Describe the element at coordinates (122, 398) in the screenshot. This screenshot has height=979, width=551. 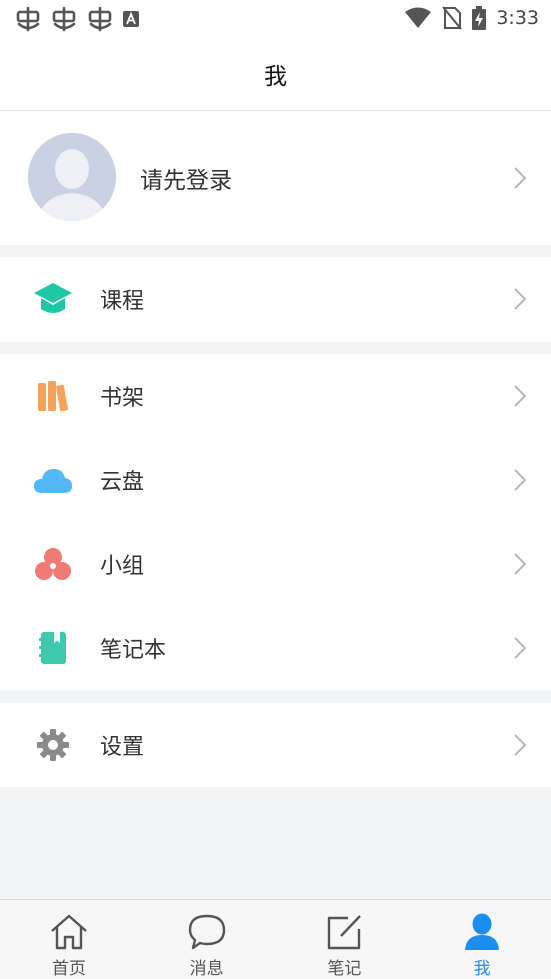
I see `menu-item-label: 书架` at that location.